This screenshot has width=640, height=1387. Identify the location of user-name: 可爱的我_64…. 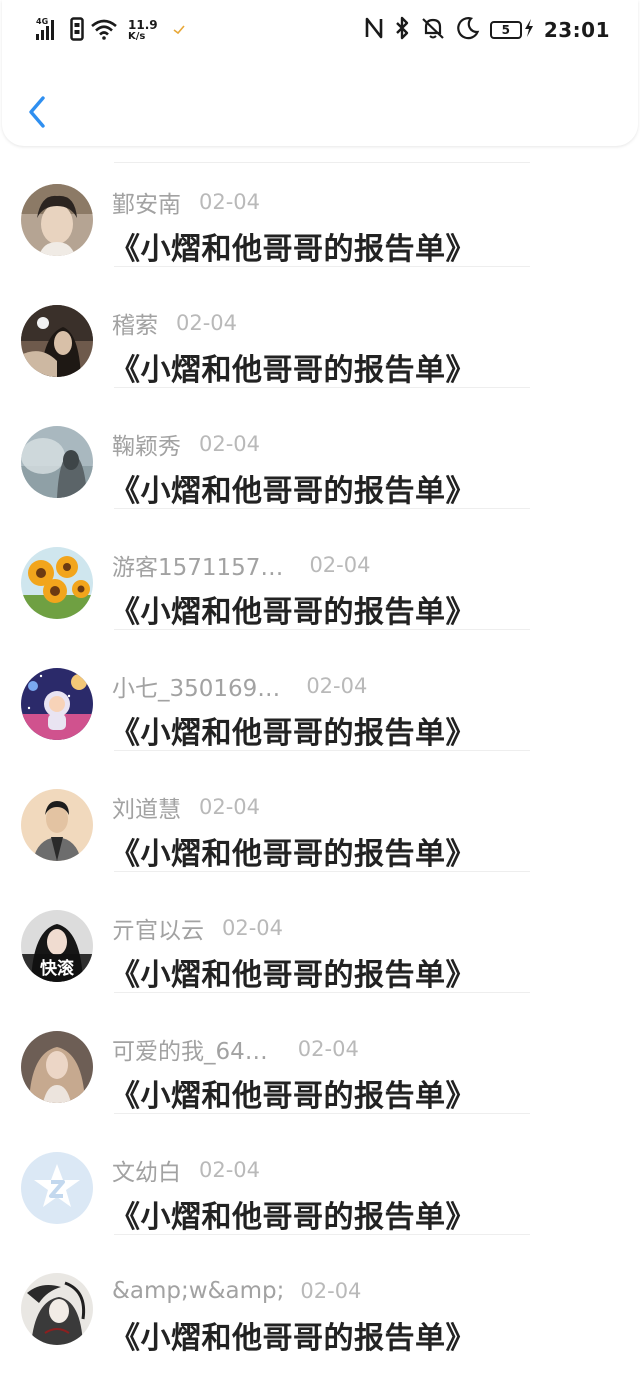
(190, 1049).